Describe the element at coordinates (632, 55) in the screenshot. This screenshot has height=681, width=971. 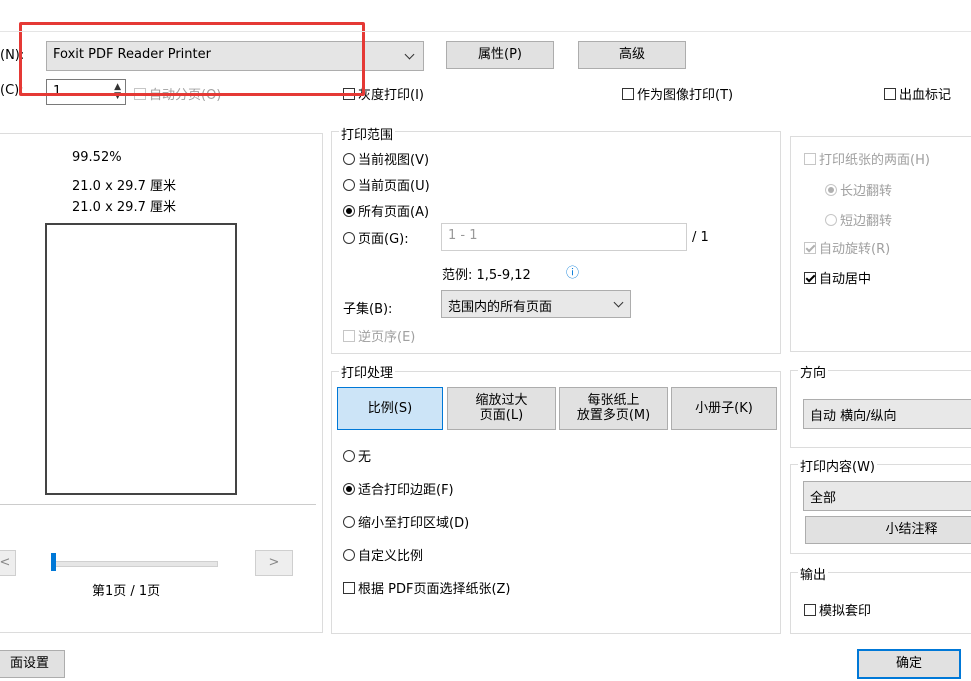
I see `advanced-button: 高级` at that location.